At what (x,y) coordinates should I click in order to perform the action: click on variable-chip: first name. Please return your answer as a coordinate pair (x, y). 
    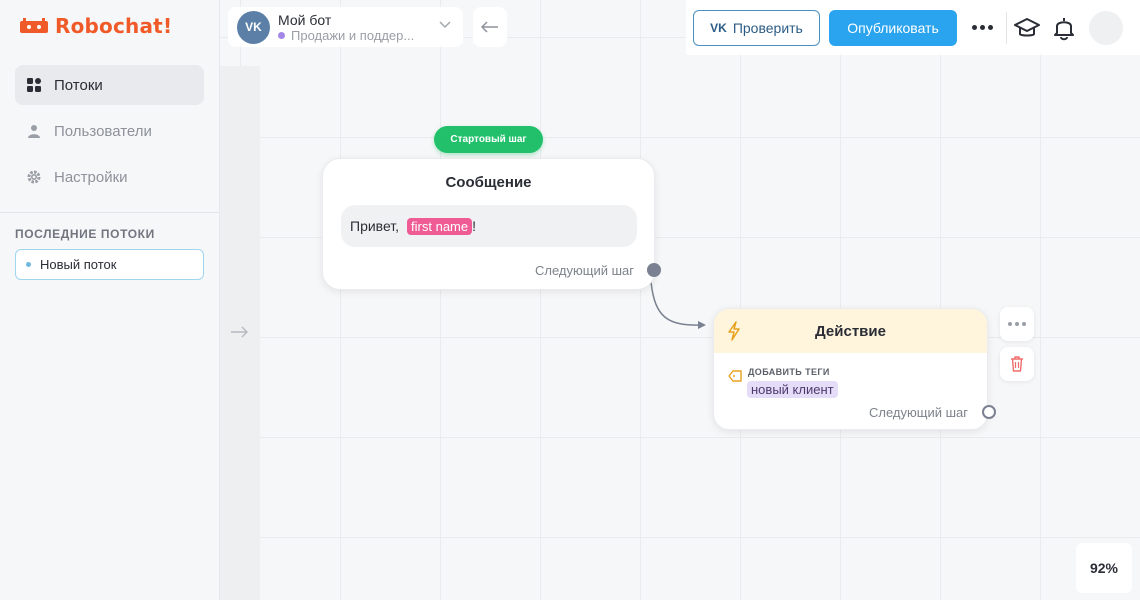
    Looking at the image, I should click on (440, 226).